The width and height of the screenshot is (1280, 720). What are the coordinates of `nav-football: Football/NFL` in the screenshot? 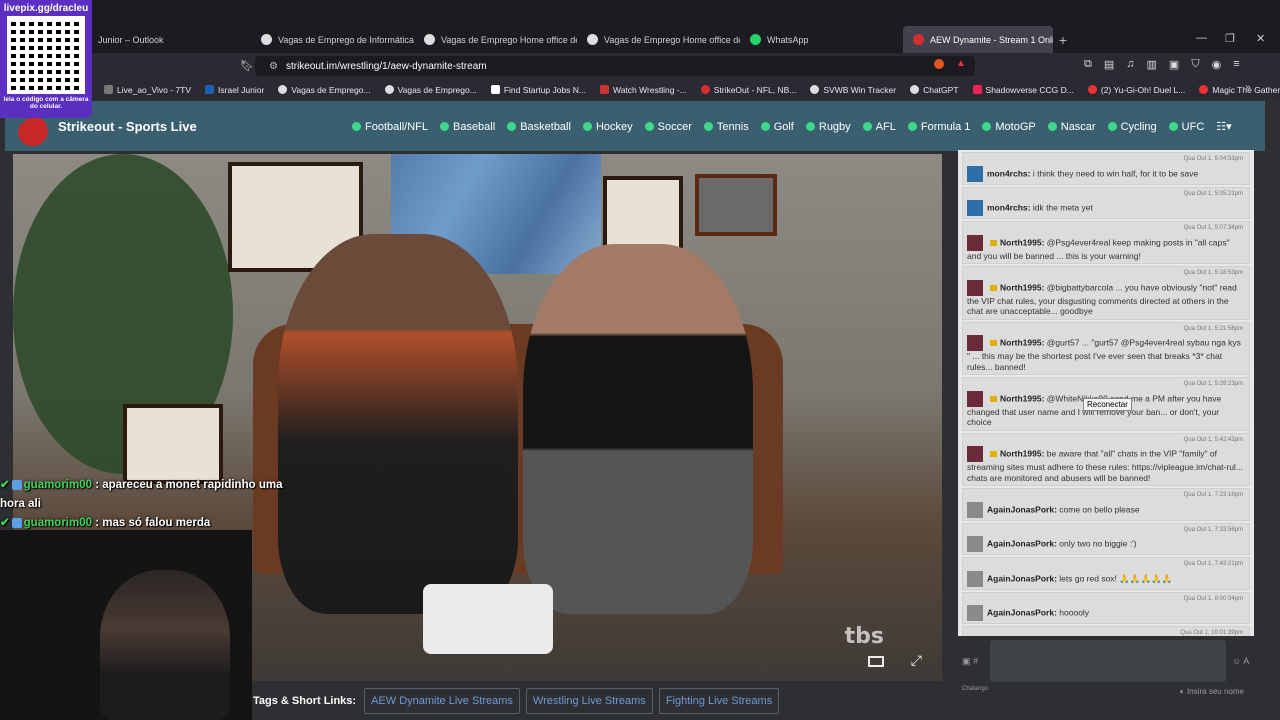 It's located at (390, 126).